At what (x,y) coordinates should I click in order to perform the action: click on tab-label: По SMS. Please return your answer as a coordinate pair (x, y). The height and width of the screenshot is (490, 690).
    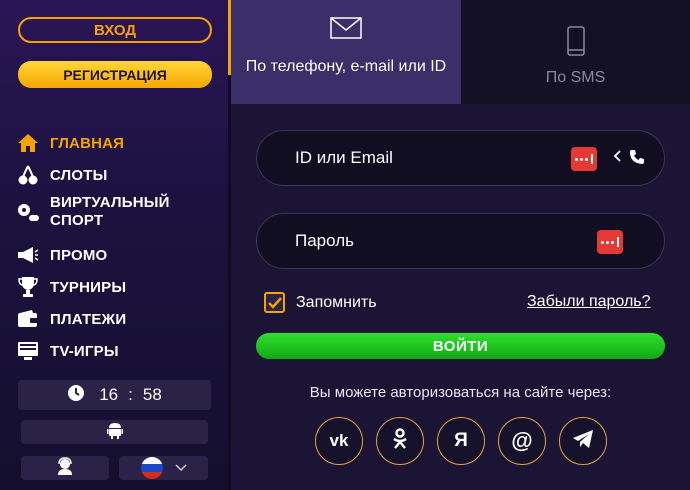
    Looking at the image, I should click on (575, 77).